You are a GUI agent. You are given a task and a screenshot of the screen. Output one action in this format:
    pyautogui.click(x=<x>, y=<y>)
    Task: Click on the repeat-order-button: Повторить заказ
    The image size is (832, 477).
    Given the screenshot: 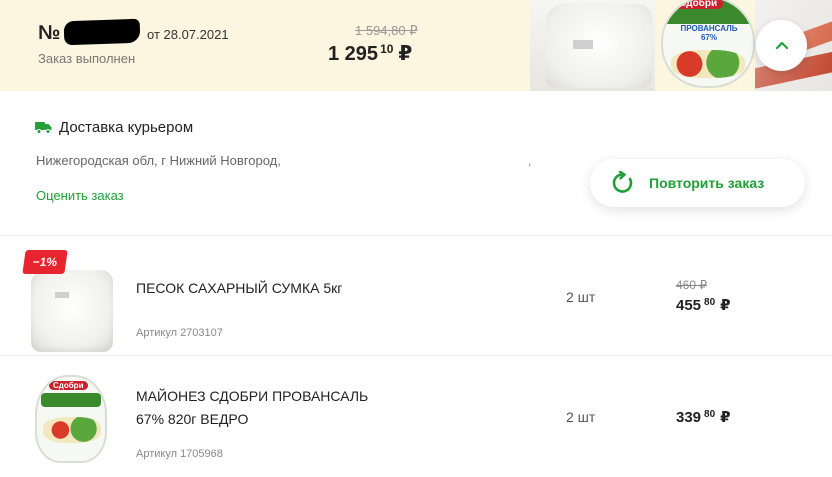 What is the action you would take?
    pyautogui.click(x=697, y=183)
    